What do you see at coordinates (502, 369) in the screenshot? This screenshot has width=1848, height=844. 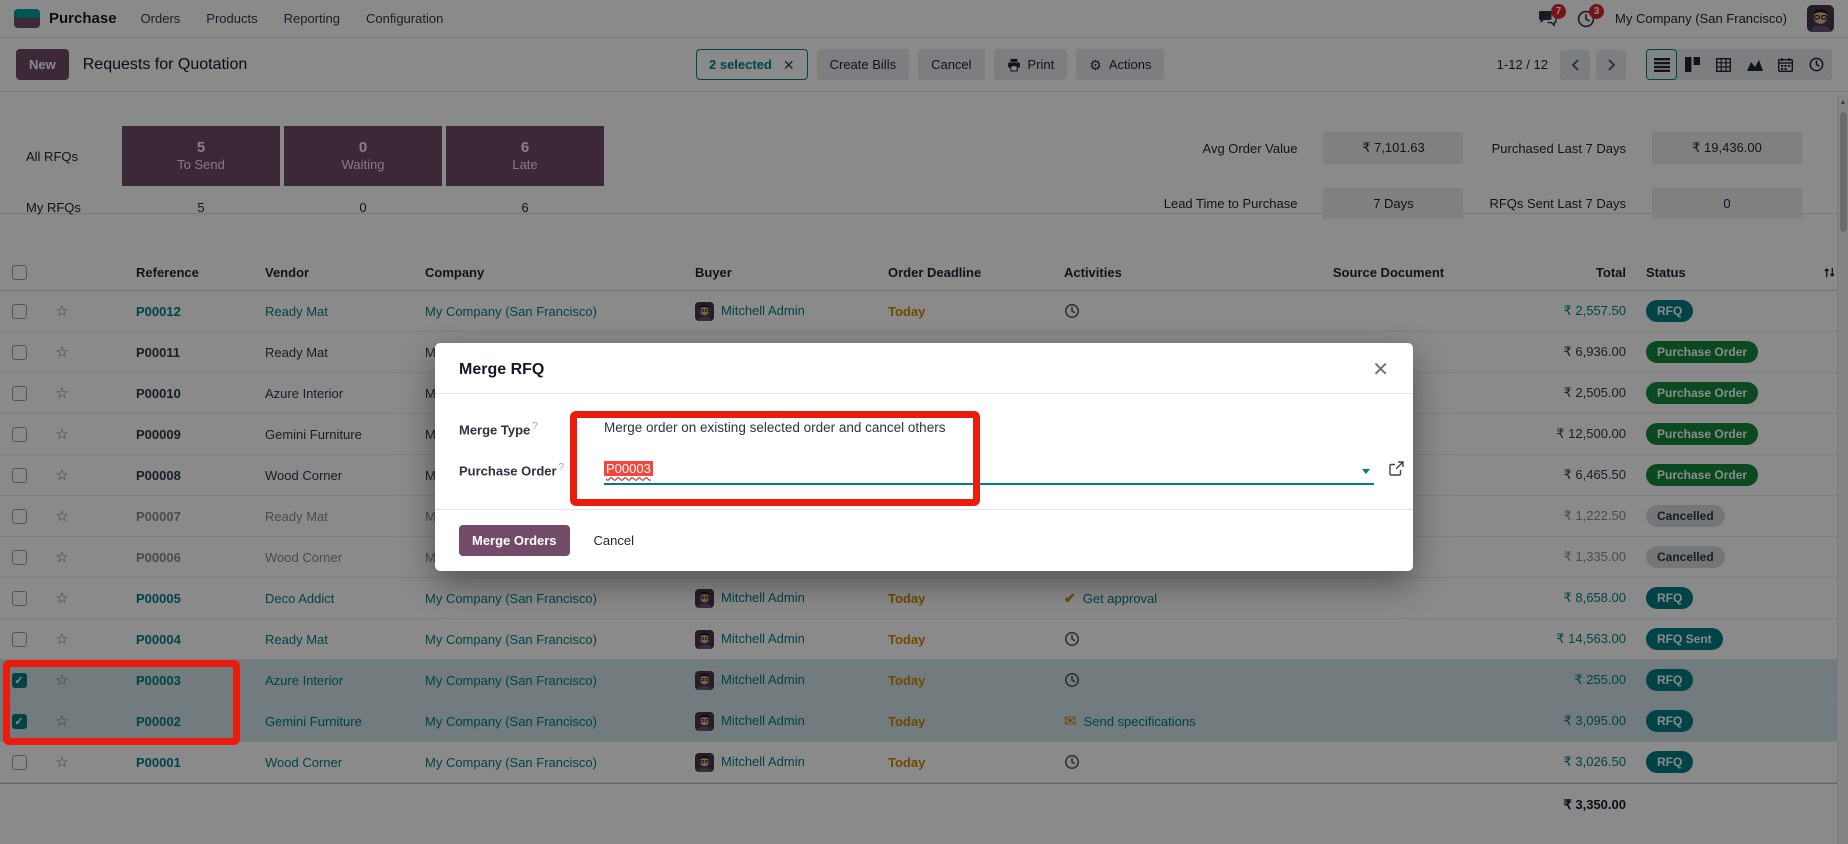 I see `modal-title: Merge RFQ` at bounding box center [502, 369].